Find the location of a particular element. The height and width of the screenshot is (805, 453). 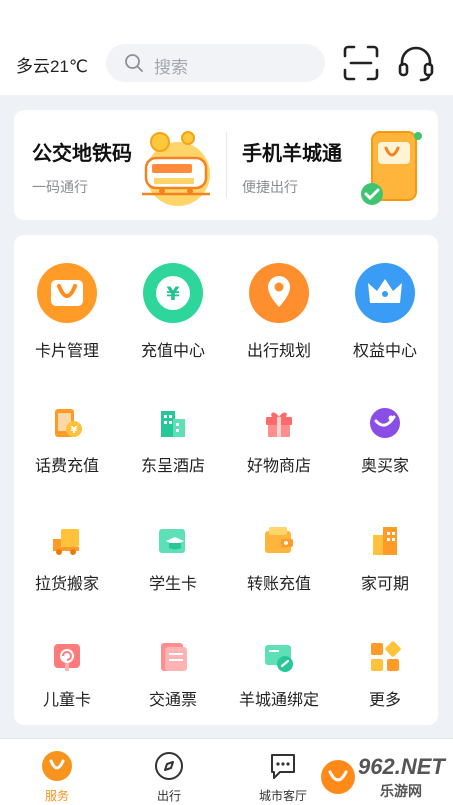

service-label: 东呈酒店 is located at coordinates (172, 466).